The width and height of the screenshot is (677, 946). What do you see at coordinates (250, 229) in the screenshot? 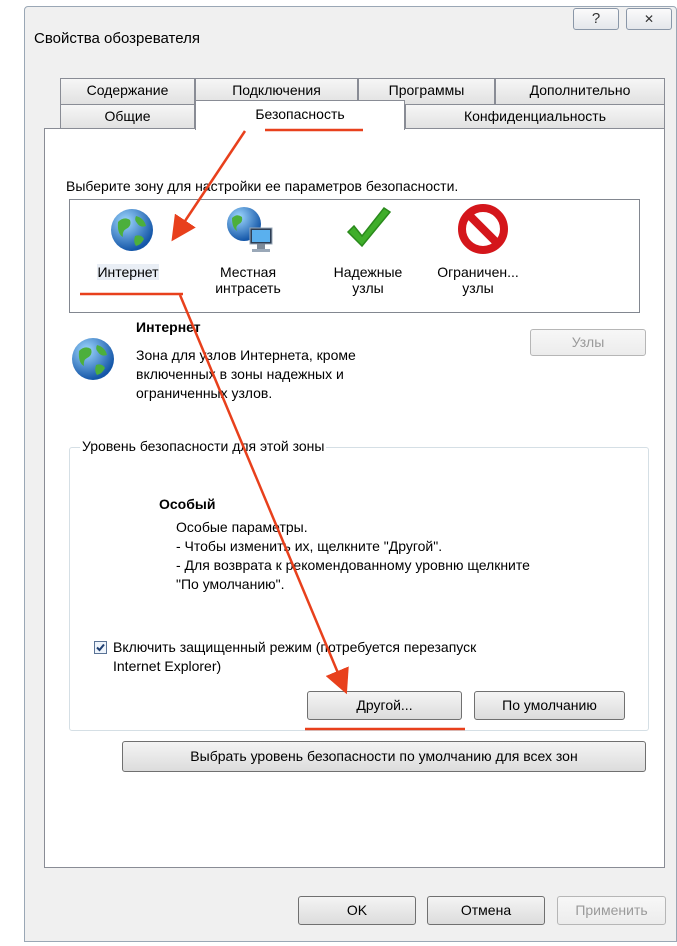
I see `intranet-globe-icon` at bounding box center [250, 229].